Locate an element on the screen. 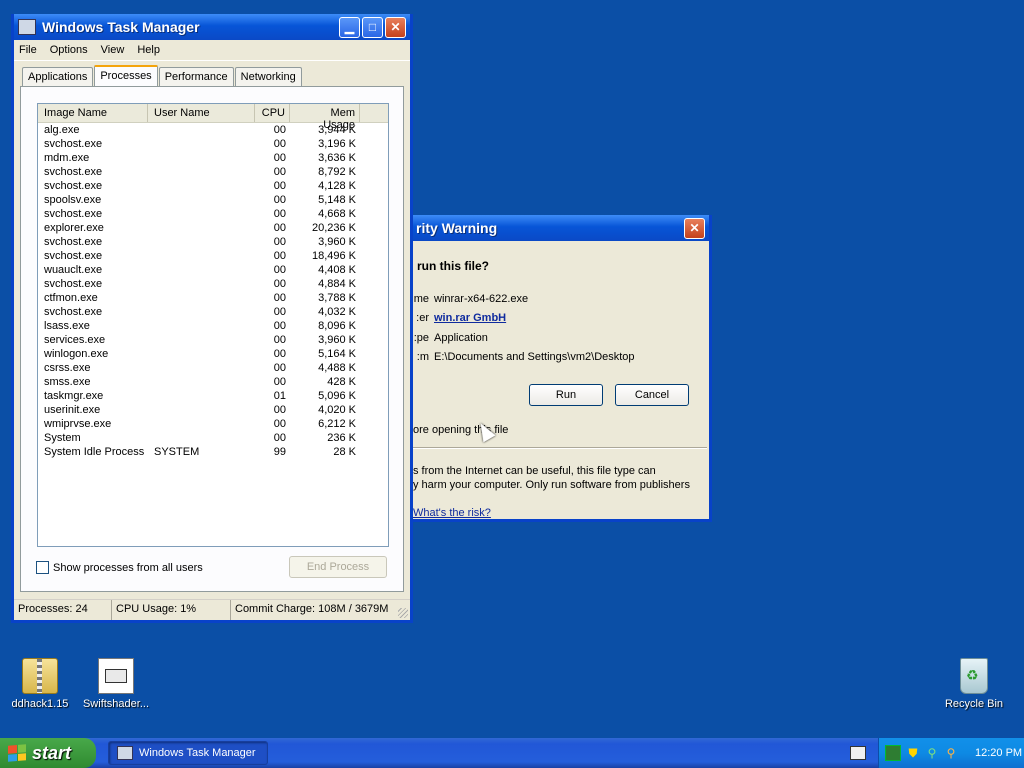  process-row: csrss.exe 00 4,488 K is located at coordinates (213, 369).